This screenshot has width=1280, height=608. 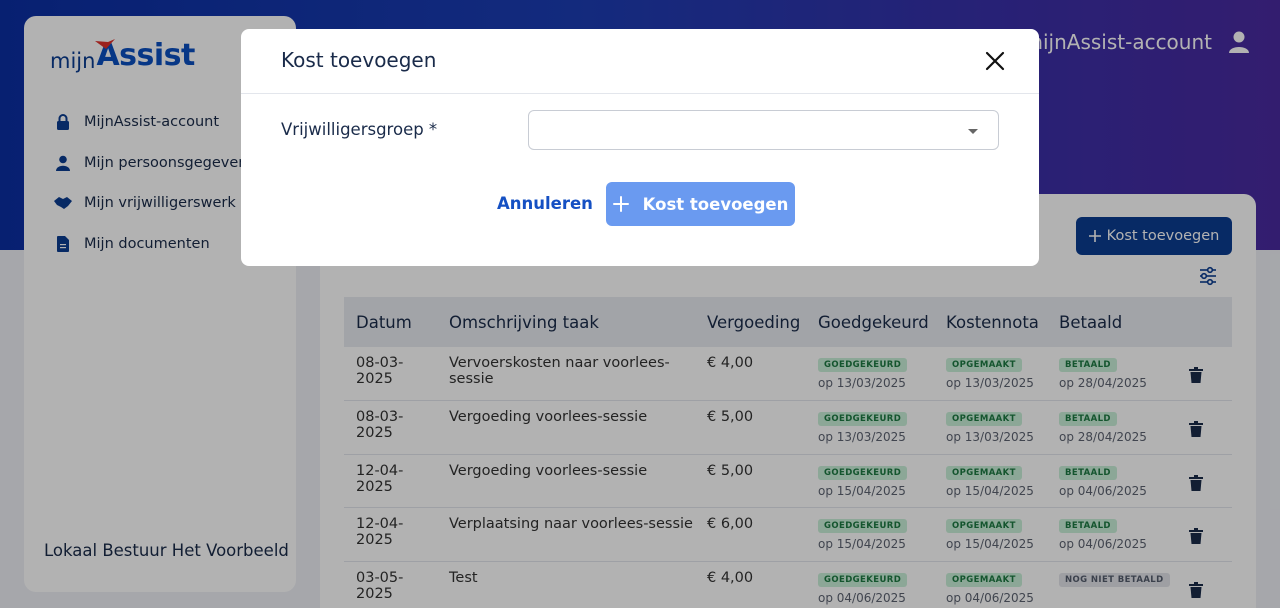 What do you see at coordinates (763, 130) in the screenshot?
I see `volunteer-group-select` at bounding box center [763, 130].